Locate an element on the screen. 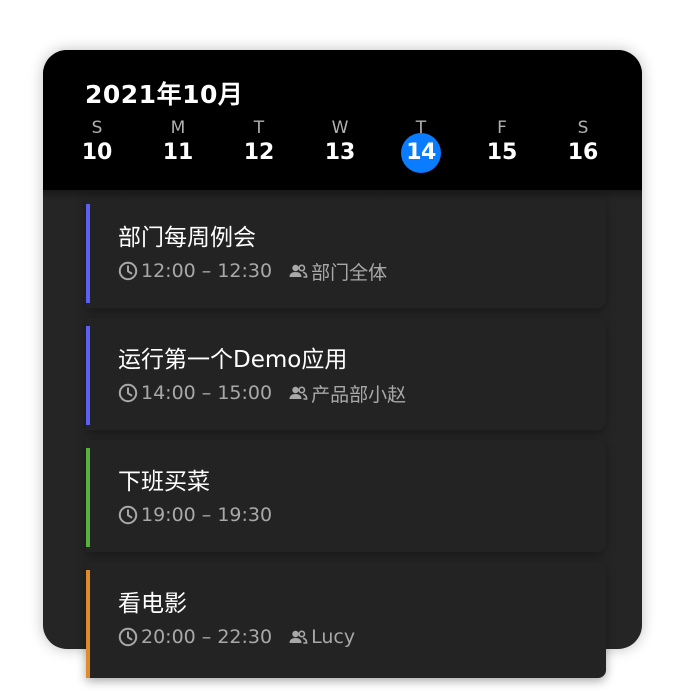 The height and width of the screenshot is (700, 700). event-title: 运行第一个Demo应用 is located at coordinates (233, 360).